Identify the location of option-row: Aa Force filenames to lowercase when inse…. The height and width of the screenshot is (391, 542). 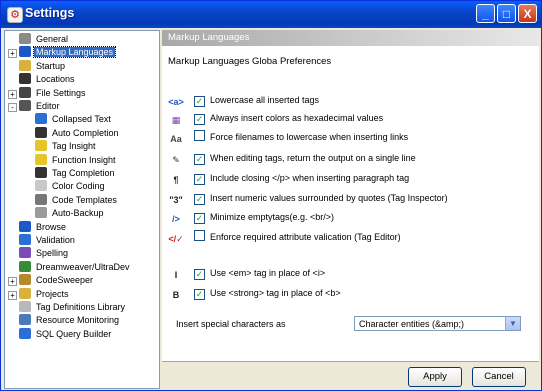
(288, 137).